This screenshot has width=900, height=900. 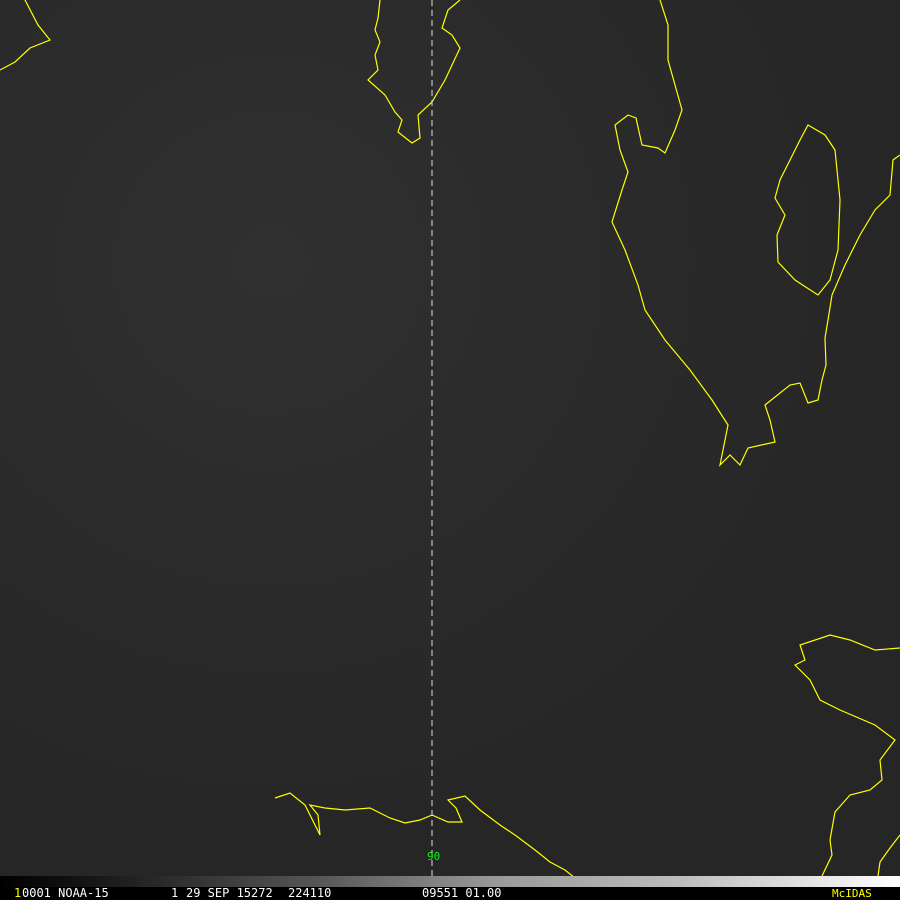 What do you see at coordinates (852, 893) in the screenshot?
I see `mcidas-brand: McIDAS` at bounding box center [852, 893].